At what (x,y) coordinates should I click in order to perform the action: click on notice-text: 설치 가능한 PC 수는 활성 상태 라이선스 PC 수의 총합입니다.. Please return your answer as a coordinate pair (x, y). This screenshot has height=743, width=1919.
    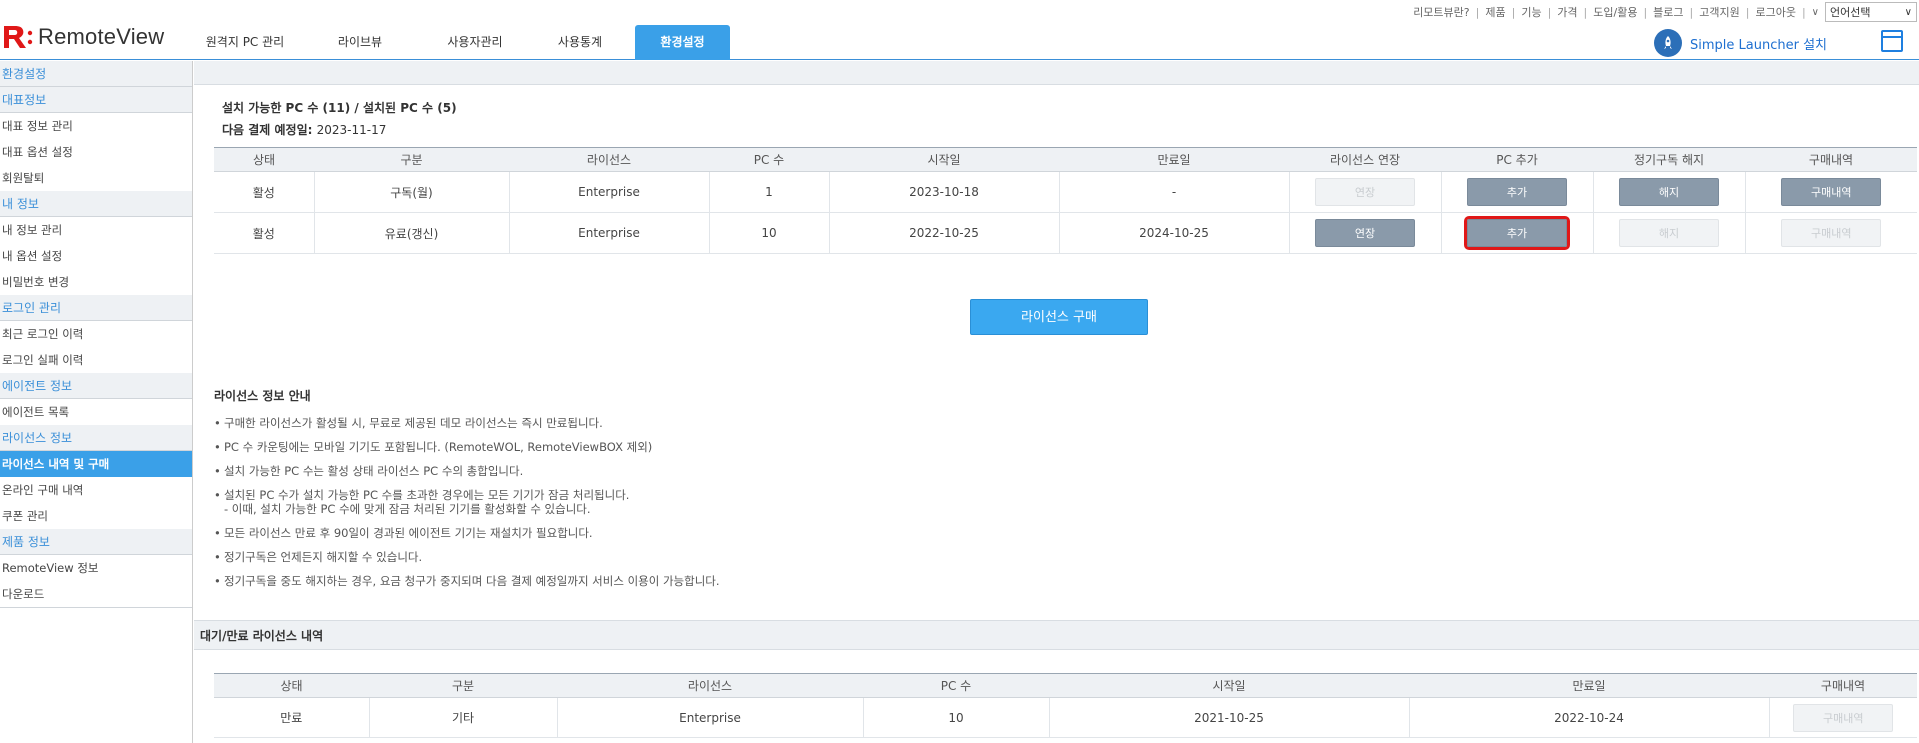
    Looking at the image, I should click on (374, 471).